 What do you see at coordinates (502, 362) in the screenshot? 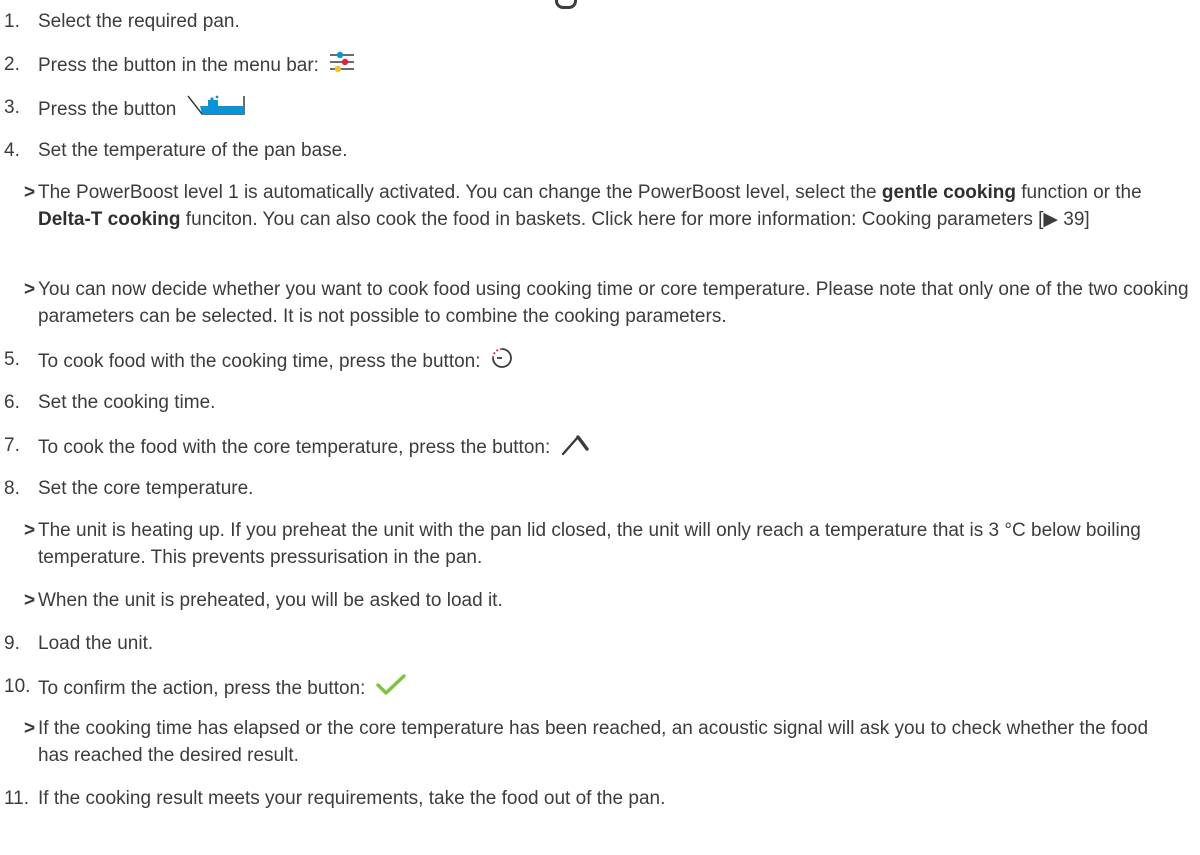
I see `timer-icon` at bounding box center [502, 362].